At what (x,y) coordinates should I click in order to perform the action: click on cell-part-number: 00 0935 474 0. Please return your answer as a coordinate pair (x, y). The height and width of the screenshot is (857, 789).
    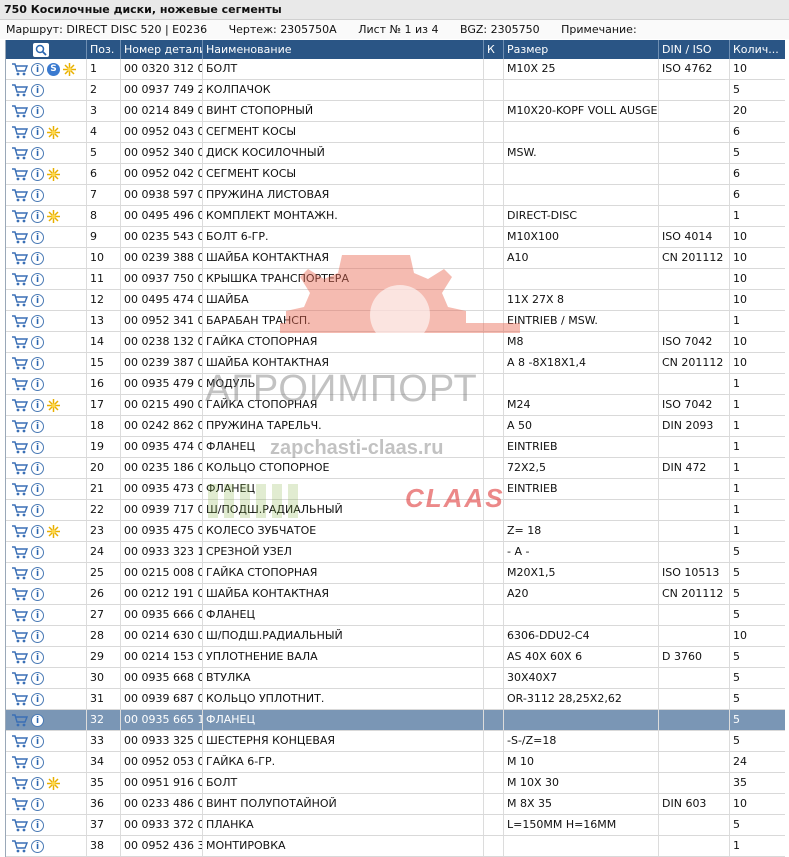
    Looking at the image, I should click on (162, 447).